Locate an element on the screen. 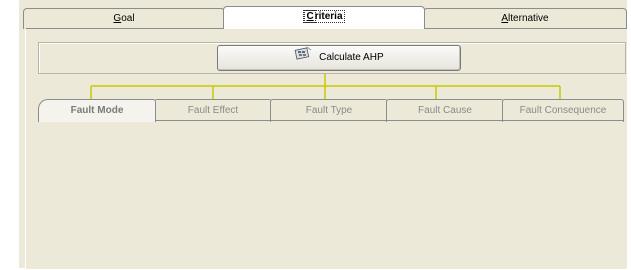 The height and width of the screenshot is (270, 631). tab-criteria-label: Criteria is located at coordinates (324, 16).